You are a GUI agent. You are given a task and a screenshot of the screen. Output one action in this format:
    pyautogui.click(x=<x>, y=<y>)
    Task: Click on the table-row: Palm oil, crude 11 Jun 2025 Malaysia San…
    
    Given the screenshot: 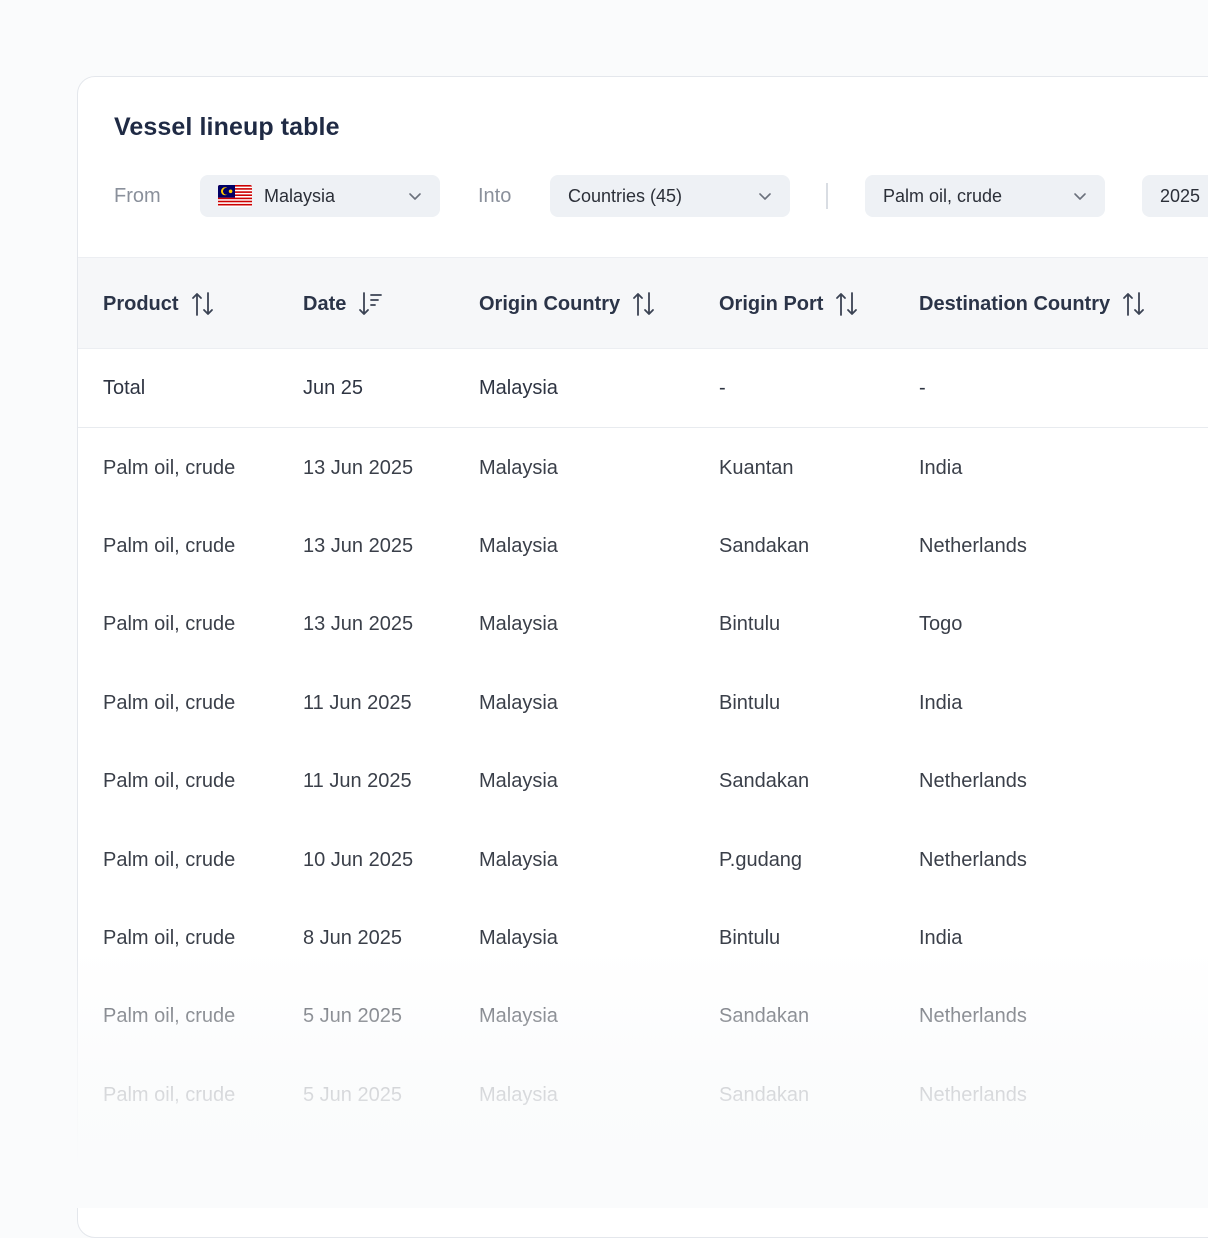 What is the action you would take?
    pyautogui.click(x=643, y=781)
    